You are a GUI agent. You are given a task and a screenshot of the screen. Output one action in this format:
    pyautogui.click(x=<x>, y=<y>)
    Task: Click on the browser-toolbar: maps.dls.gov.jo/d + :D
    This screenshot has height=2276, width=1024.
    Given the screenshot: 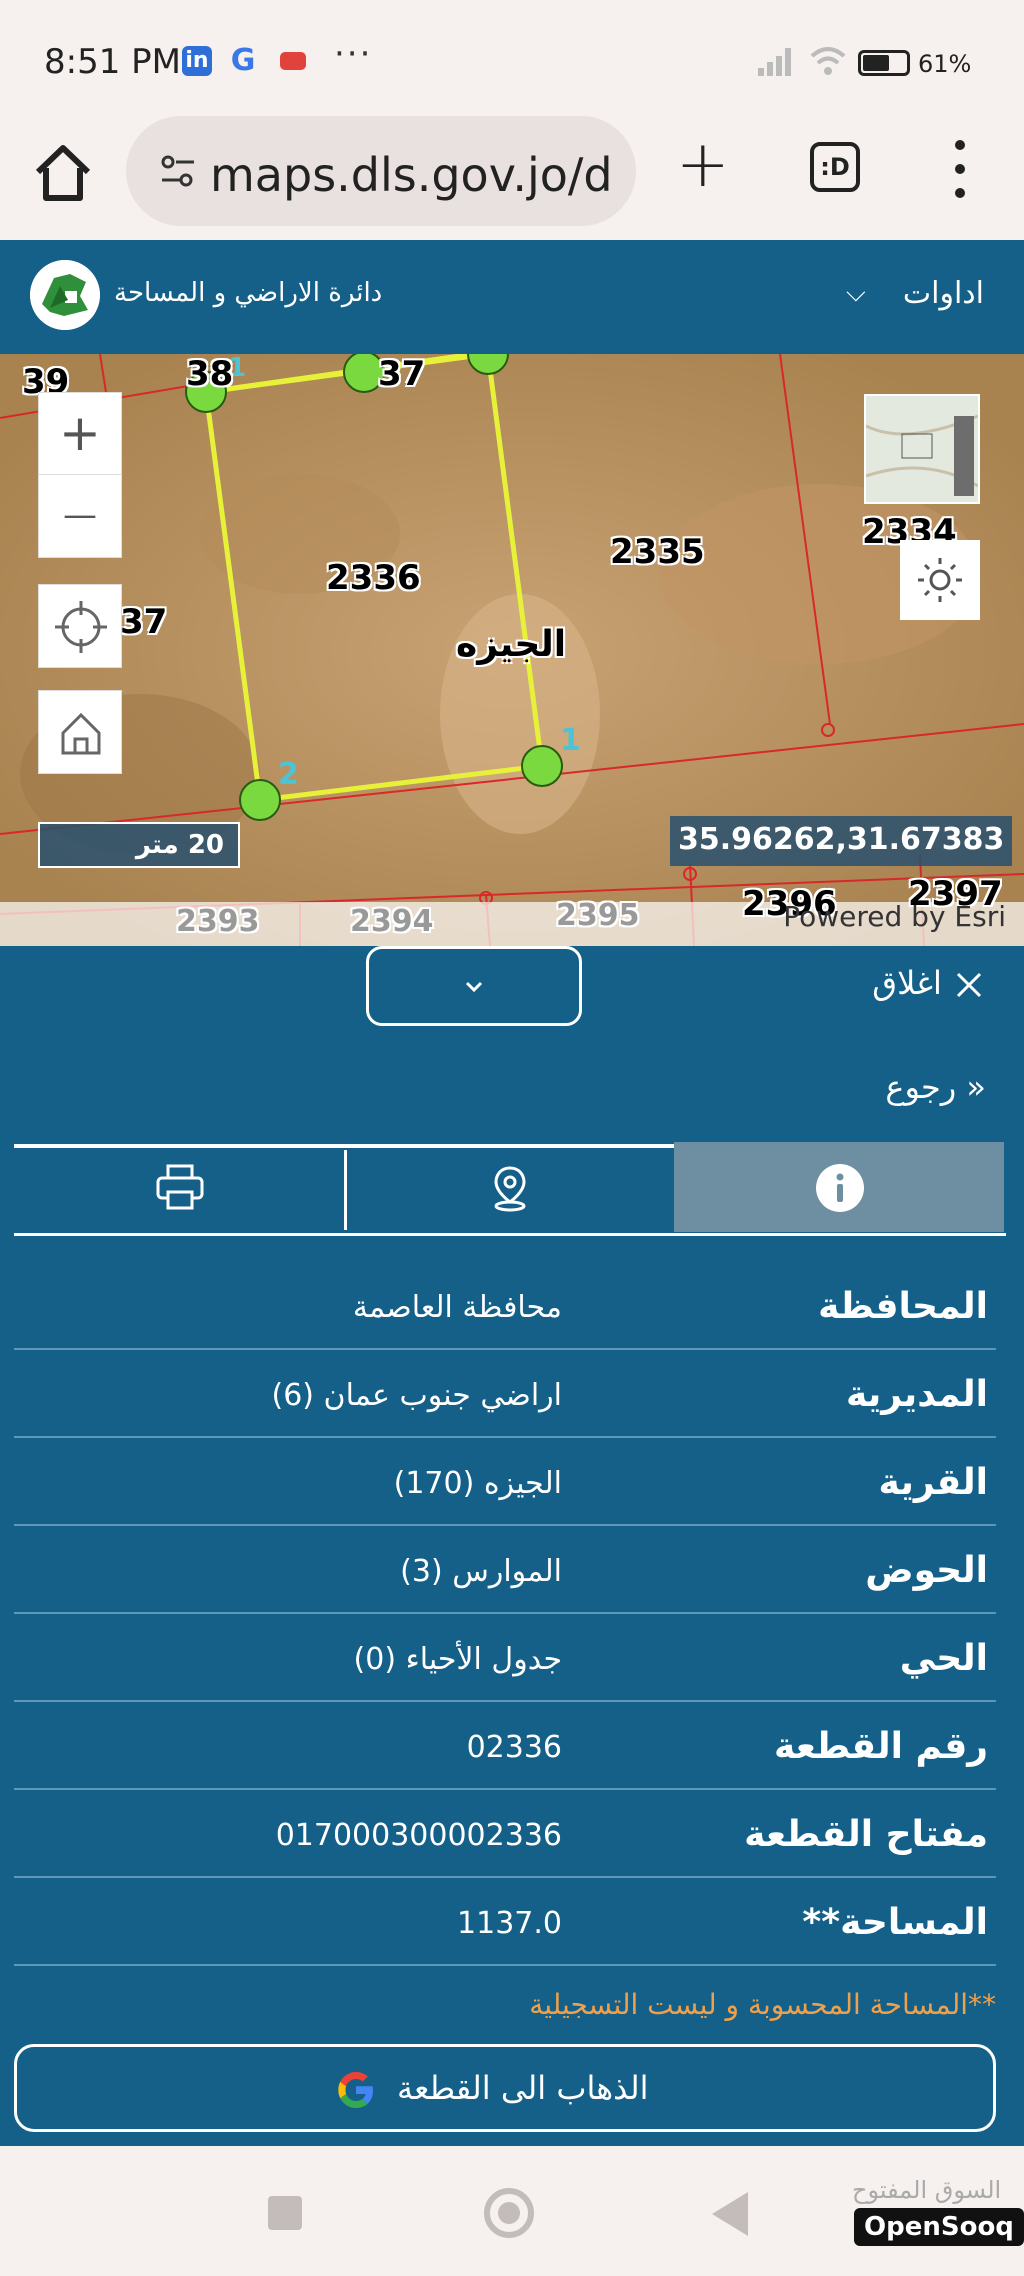 What is the action you would take?
    pyautogui.click(x=512, y=175)
    